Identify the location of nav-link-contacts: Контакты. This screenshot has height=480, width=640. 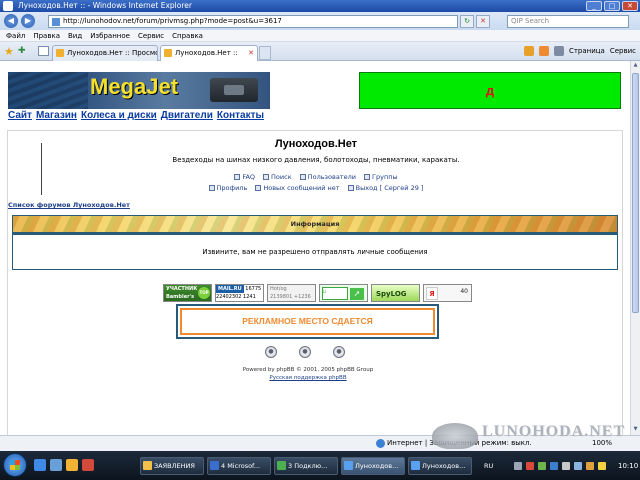
(240, 115).